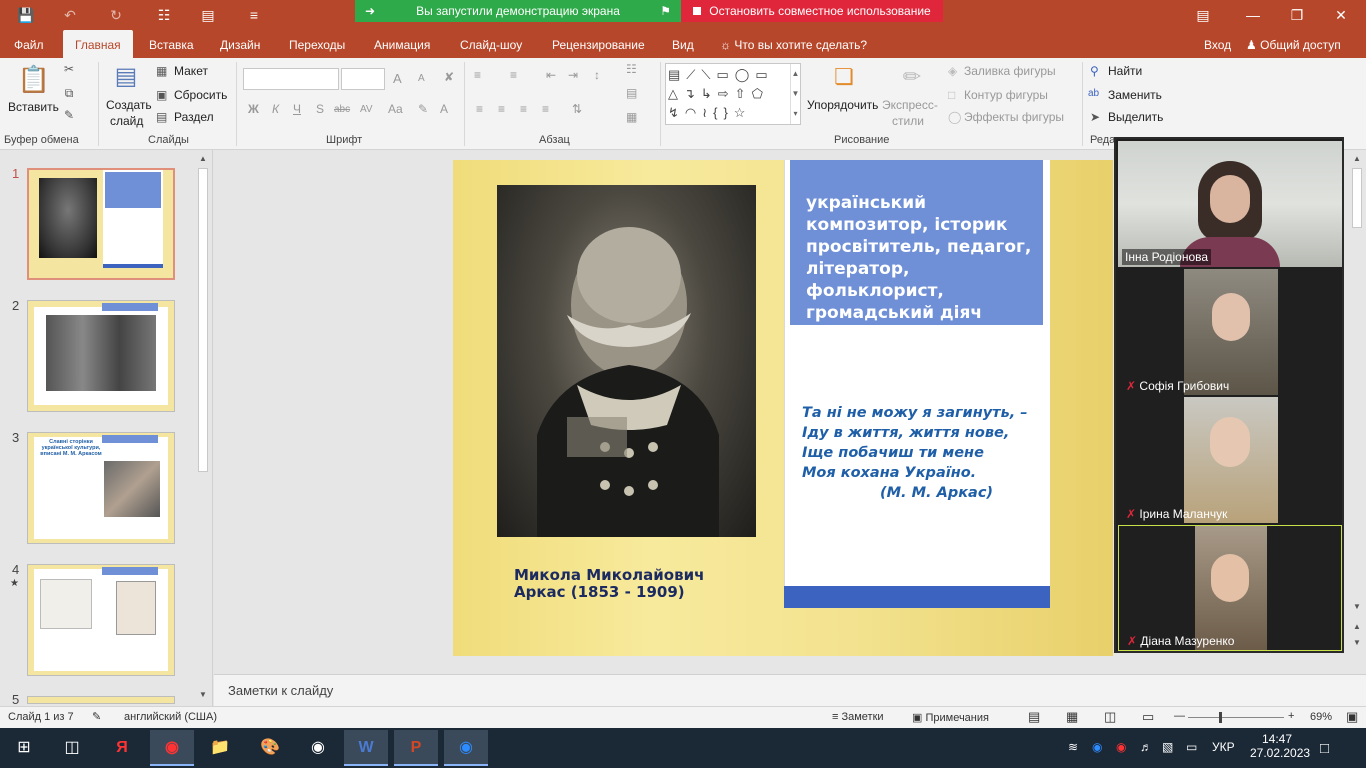  Describe the element at coordinates (172, 748) in the screenshot. I see `yandex-browser-icon: ◉` at that location.